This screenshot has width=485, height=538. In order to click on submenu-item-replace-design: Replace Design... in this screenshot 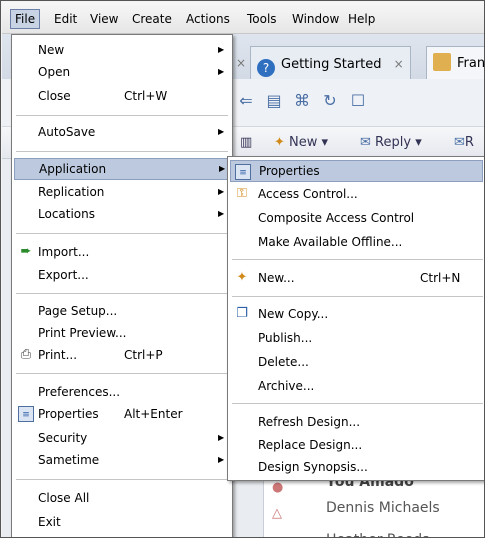, I will do `click(356, 445)`.